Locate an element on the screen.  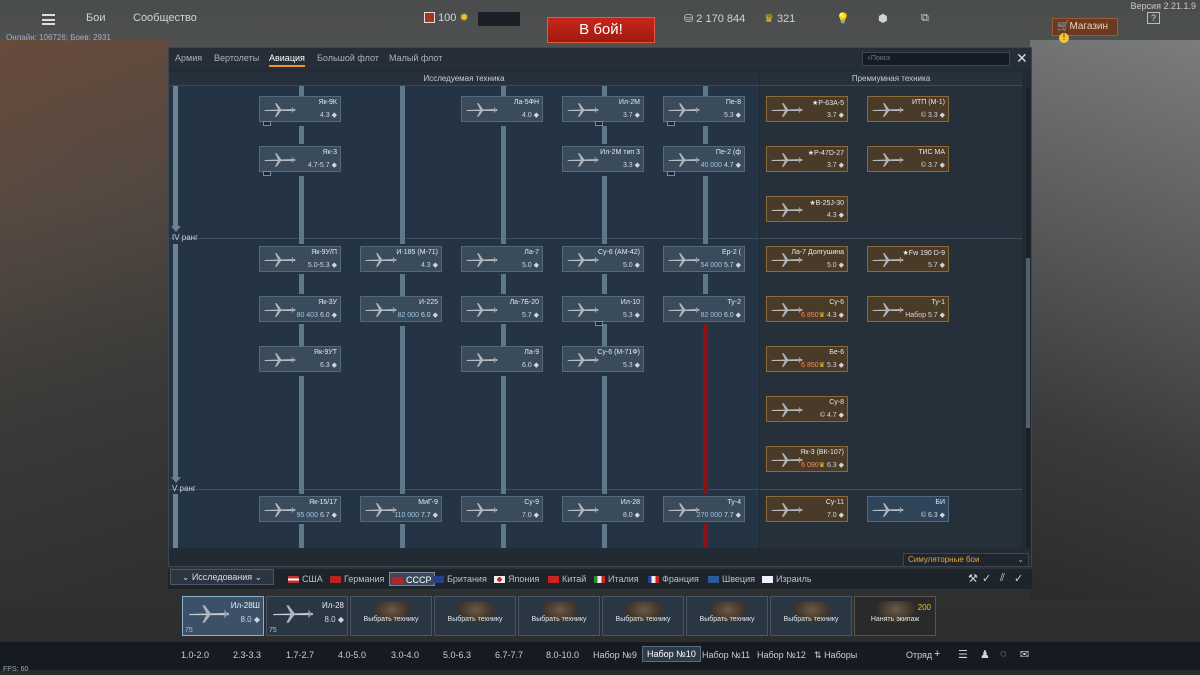
shop-button: 🛒Магазин! is located at coordinates (1085, 30).